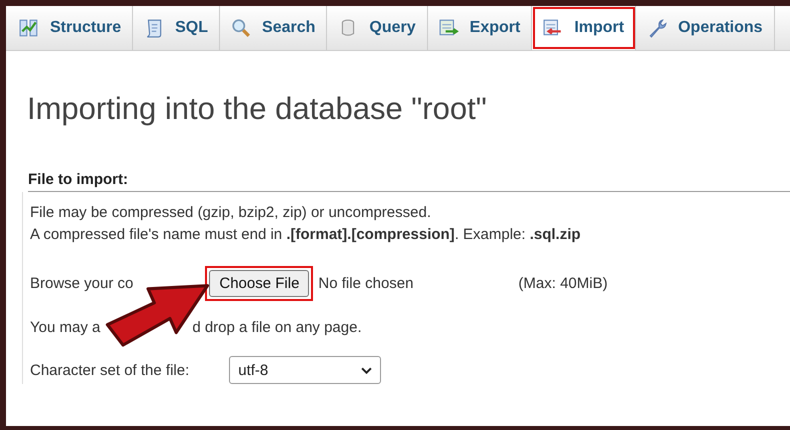 This screenshot has width=790, height=430. What do you see at coordinates (306, 235) in the screenshot?
I see `note-text: A compressed file's name must end in .[format].[compression]. Example: .sql.zip` at bounding box center [306, 235].